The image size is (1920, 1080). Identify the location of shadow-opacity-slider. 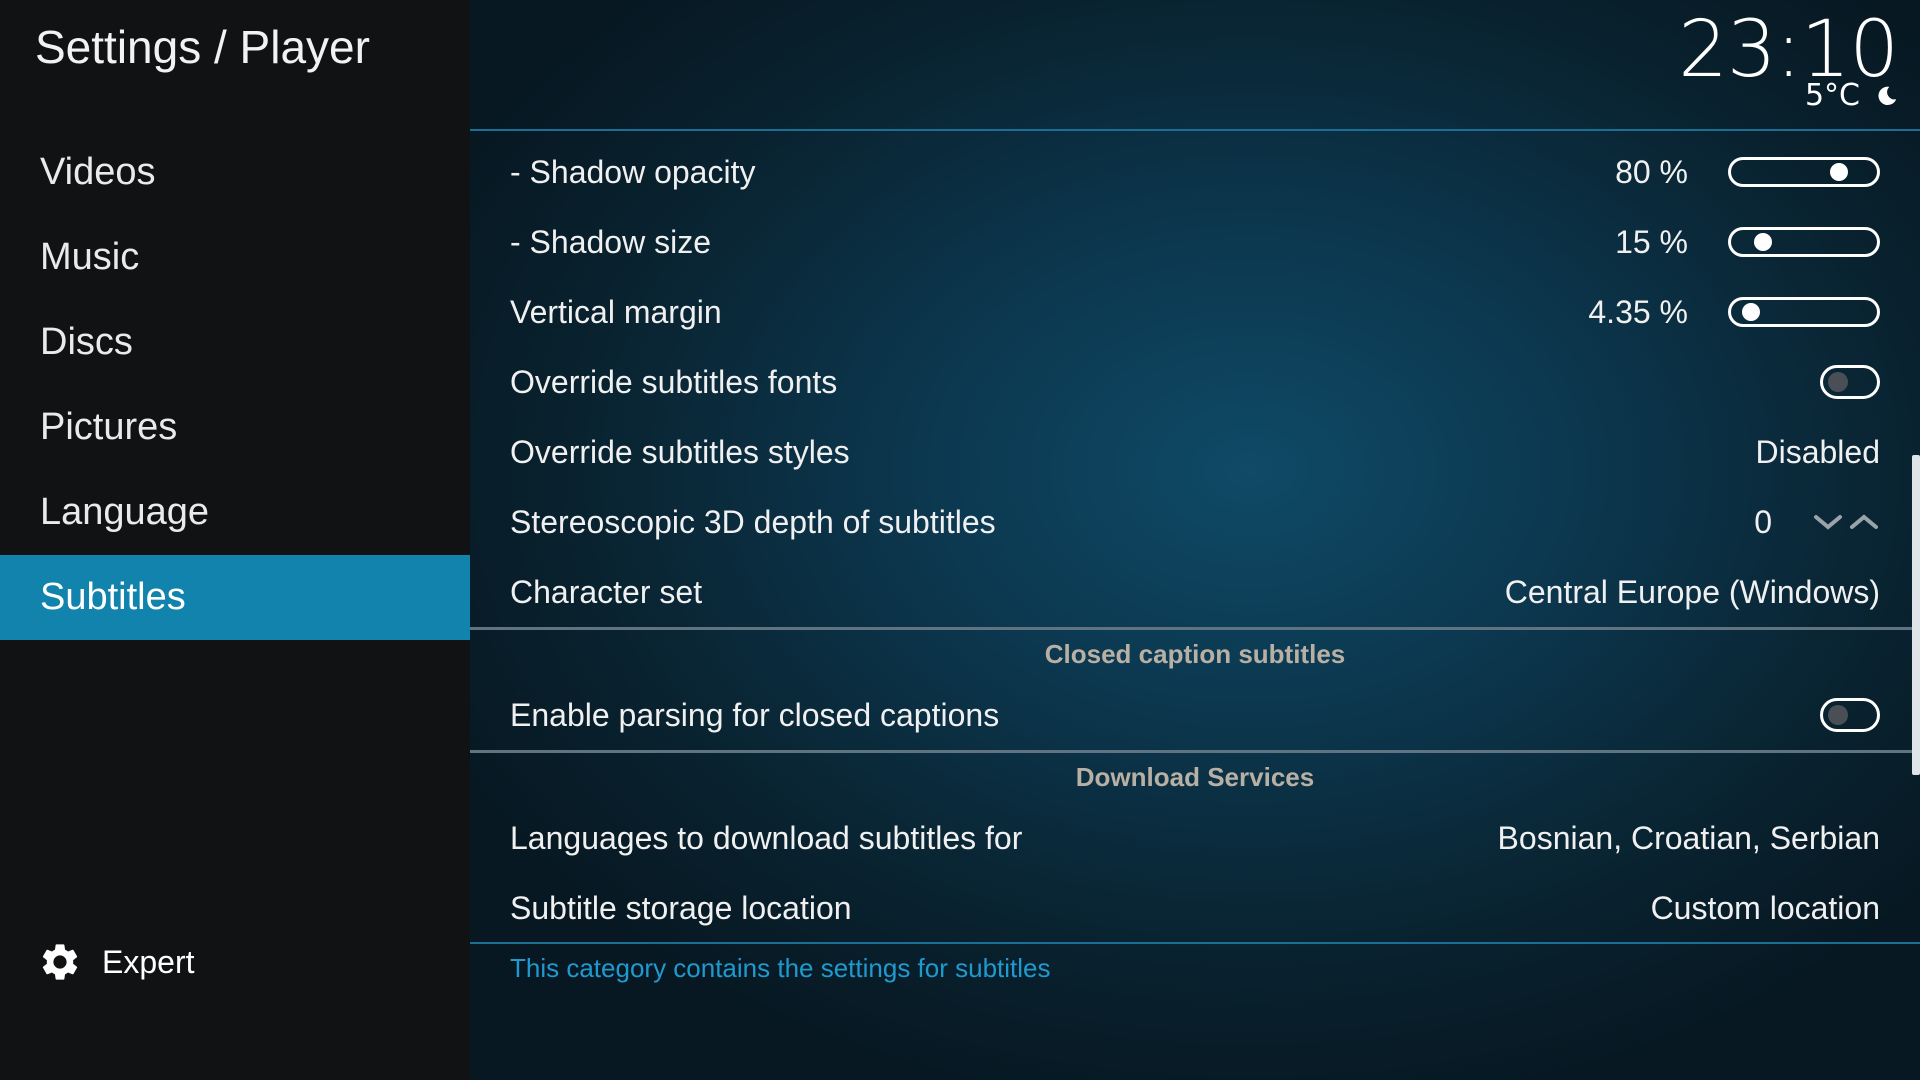
(1804, 172).